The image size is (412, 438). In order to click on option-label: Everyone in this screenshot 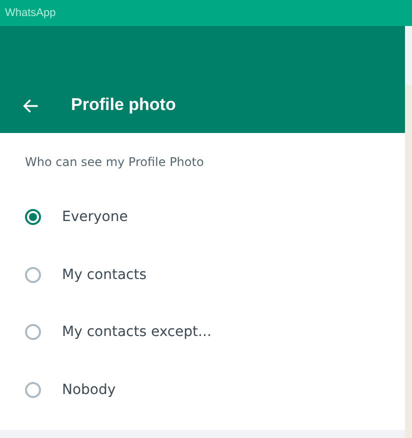, I will do `click(95, 216)`.